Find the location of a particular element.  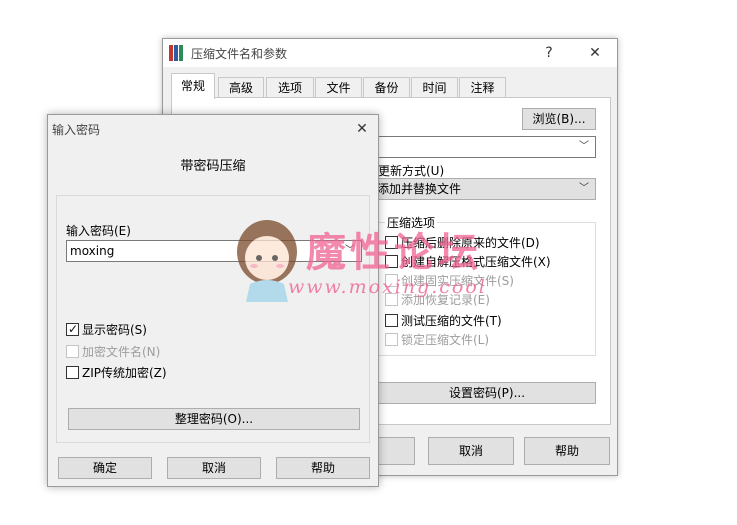

archive-name-combo: ﹀ is located at coordinates (484, 147).